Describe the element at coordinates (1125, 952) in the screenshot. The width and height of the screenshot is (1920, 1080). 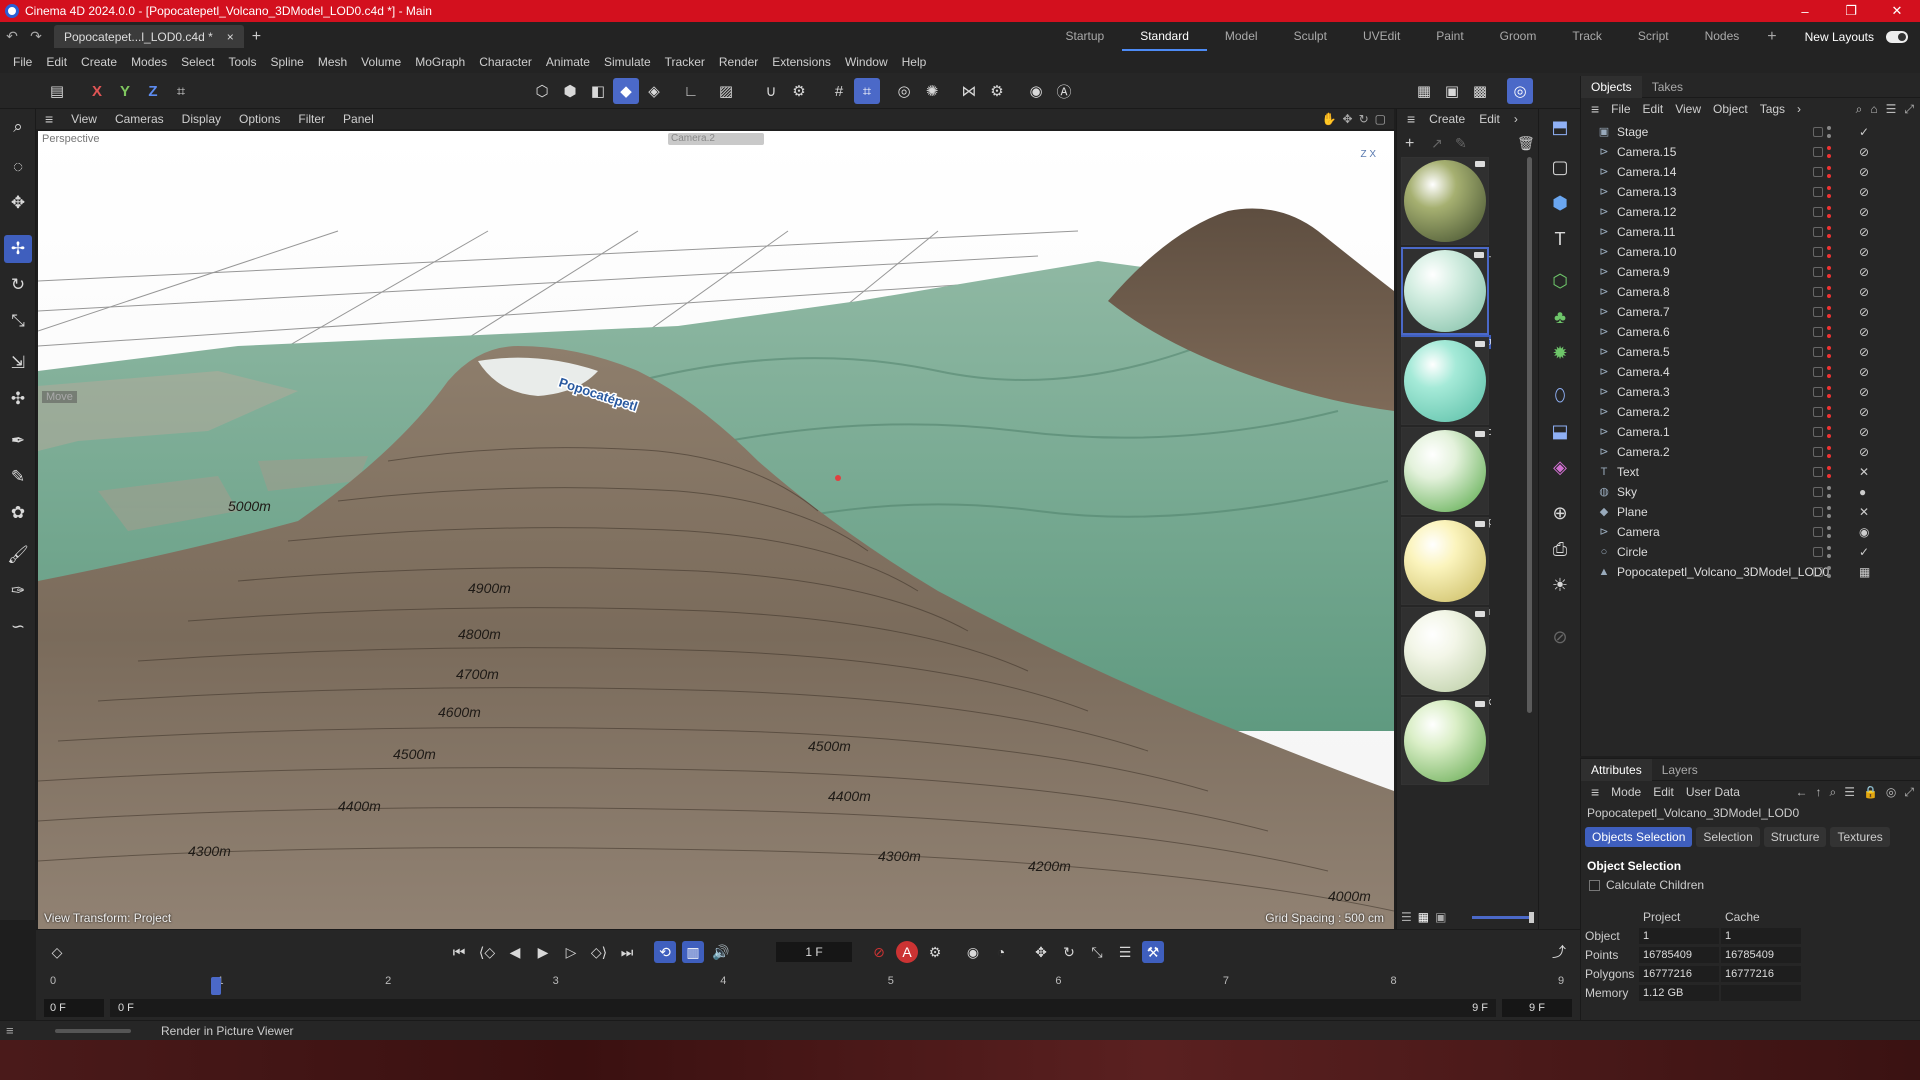
I see `parameter-key-icon: ☰` at that location.